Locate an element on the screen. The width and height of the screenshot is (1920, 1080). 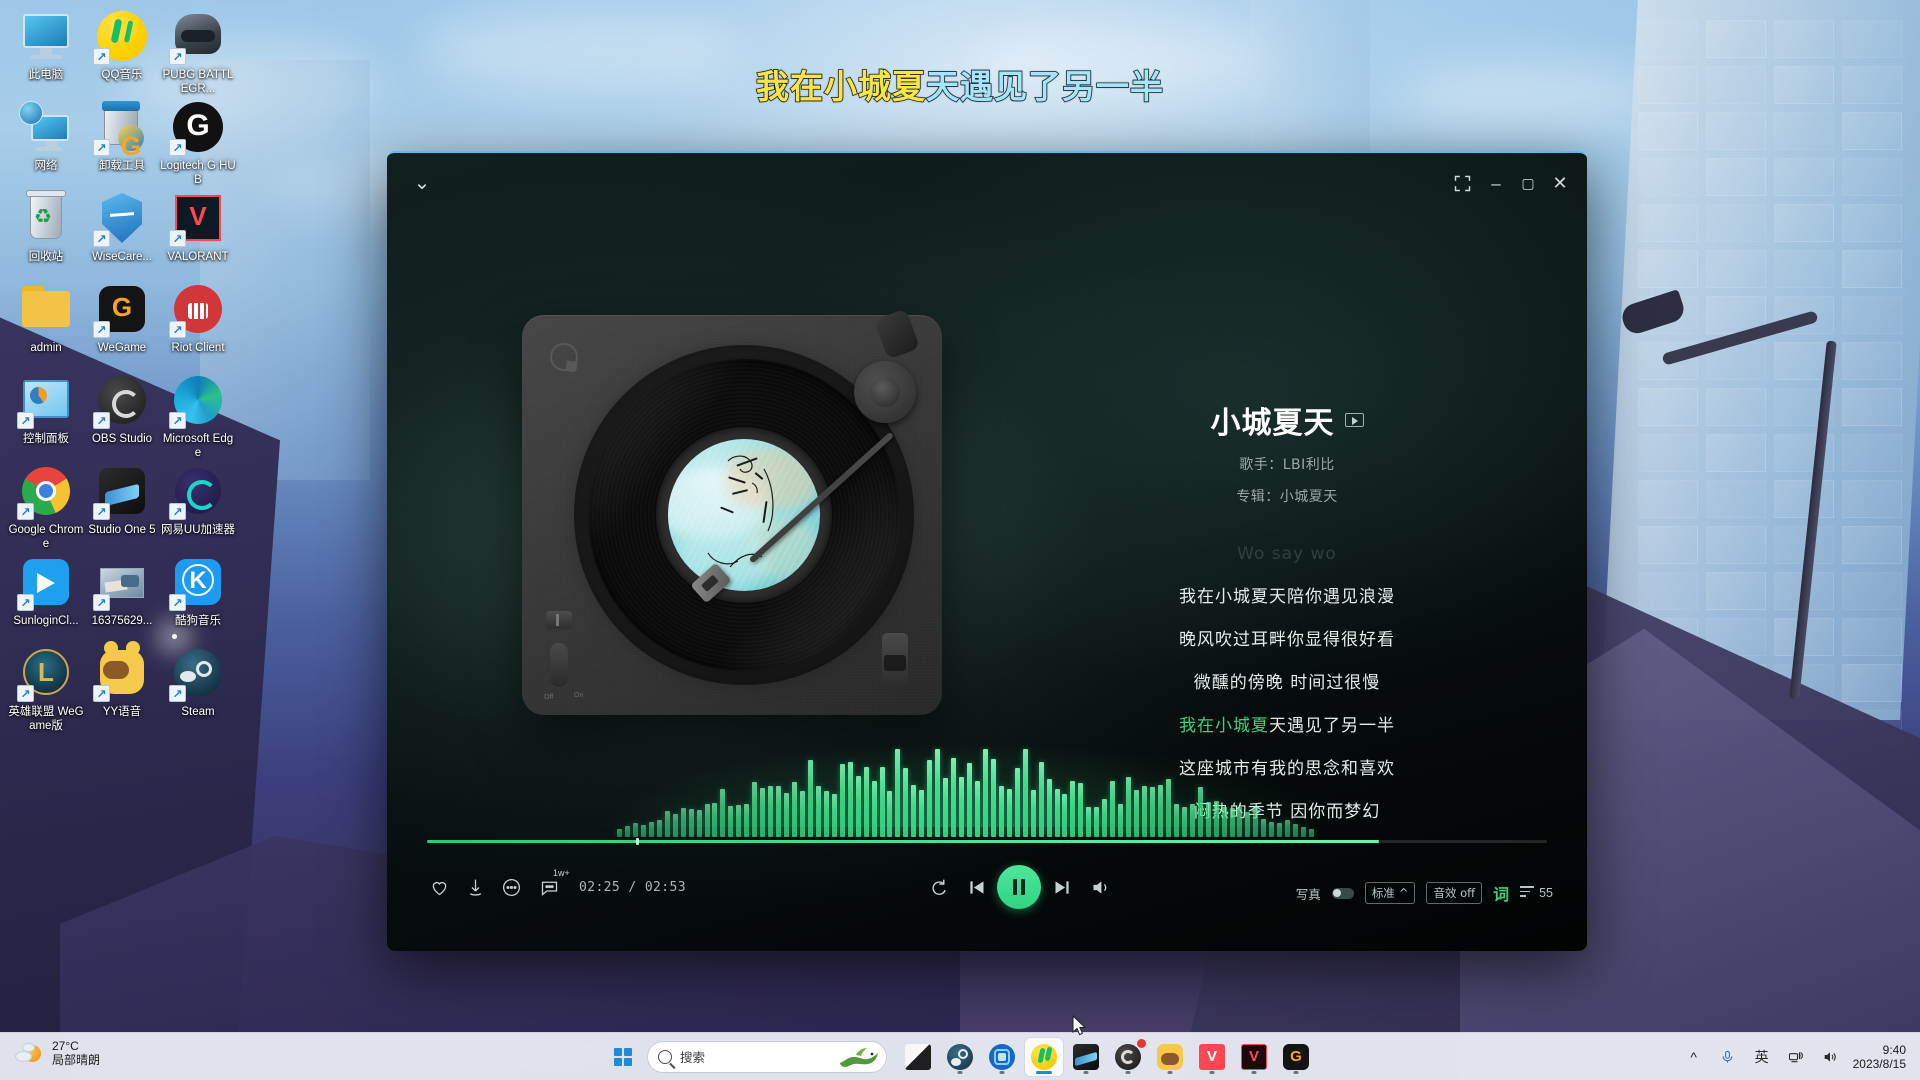
desktop-icon-uninstall: 卸载工具 is located at coordinates (122, 136).